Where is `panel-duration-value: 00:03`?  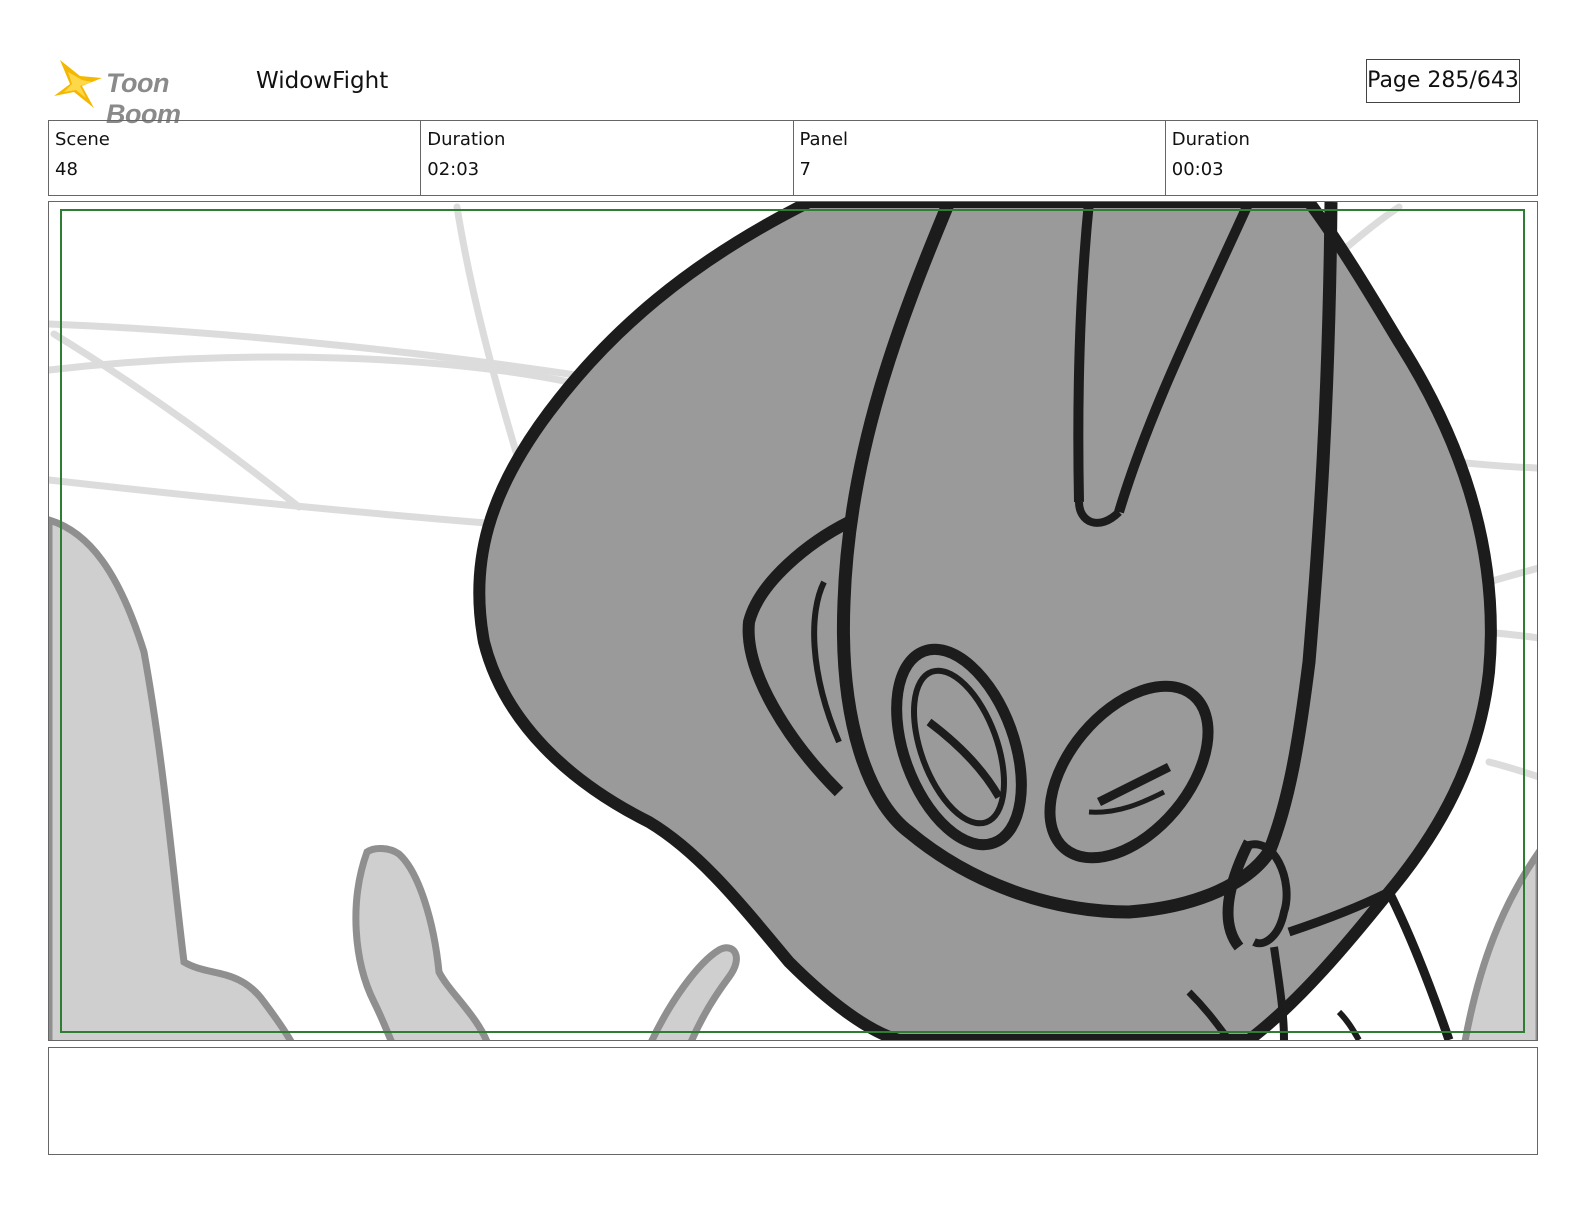 panel-duration-value: 00:03 is located at coordinates (1197, 169).